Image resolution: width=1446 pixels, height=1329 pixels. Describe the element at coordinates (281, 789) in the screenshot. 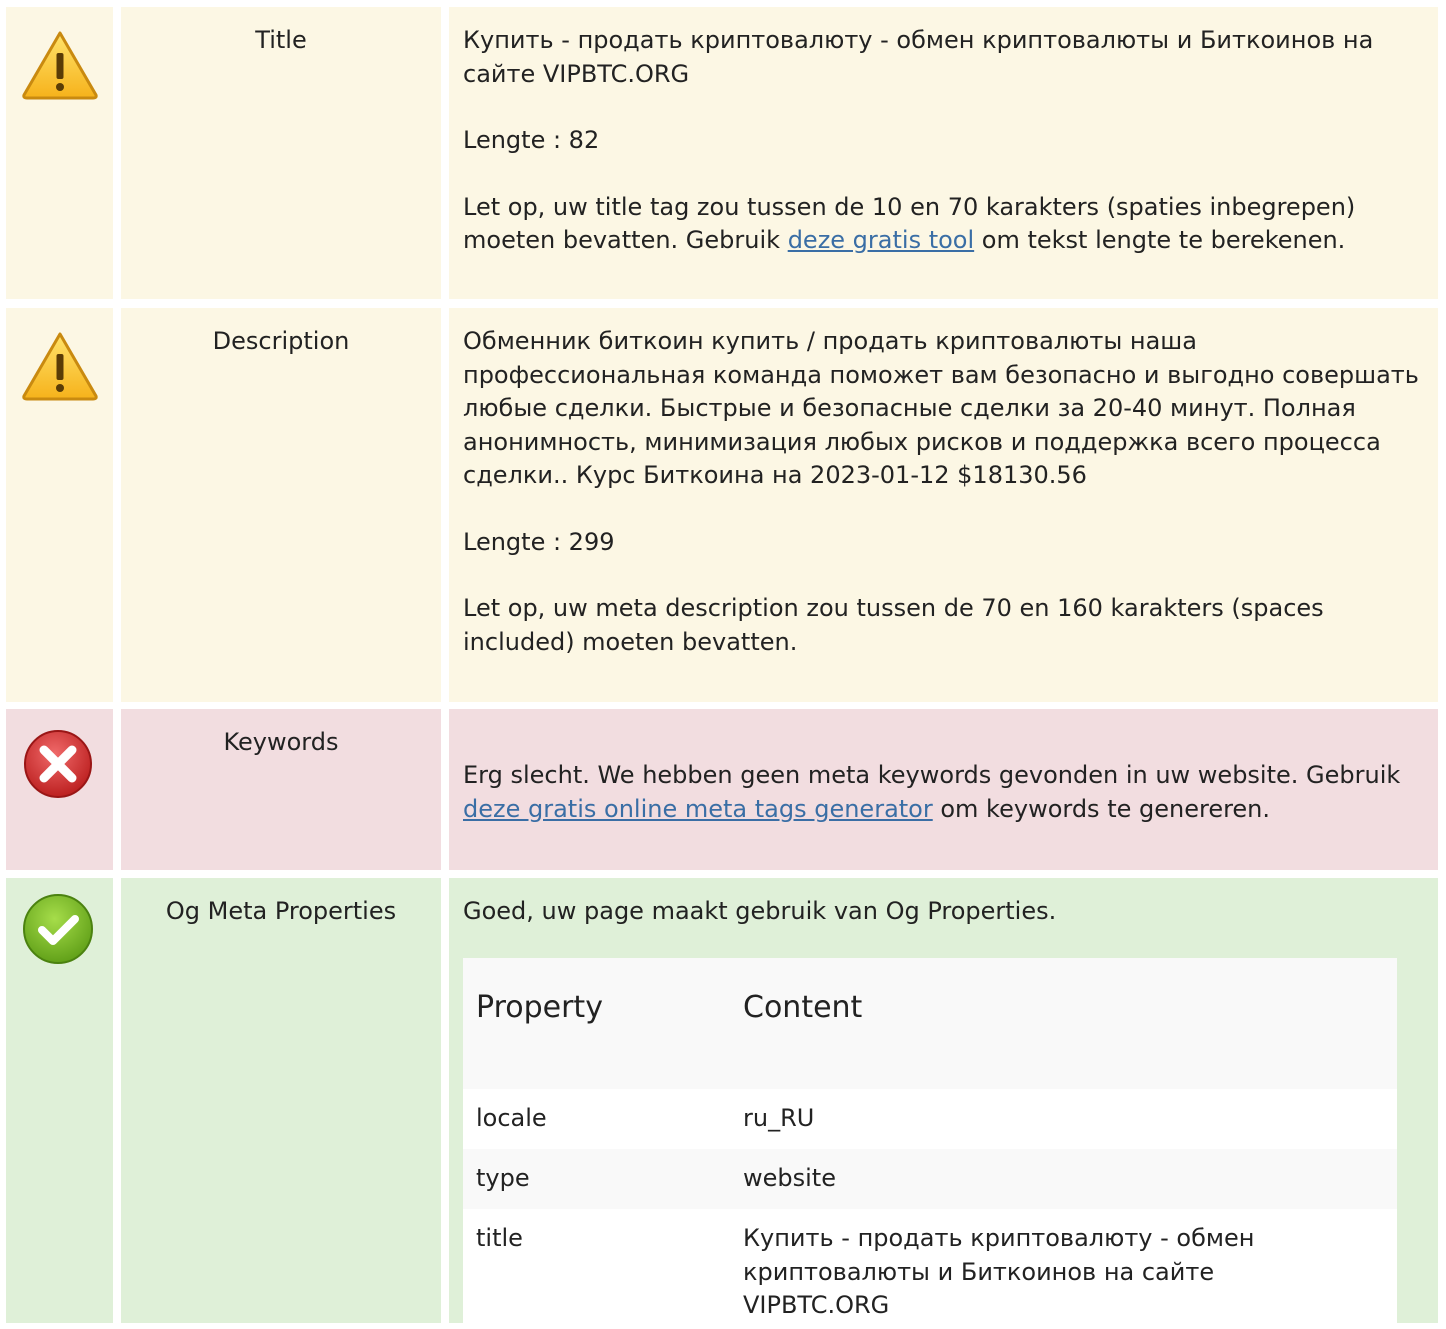

I see `row-label: Keywords` at that location.